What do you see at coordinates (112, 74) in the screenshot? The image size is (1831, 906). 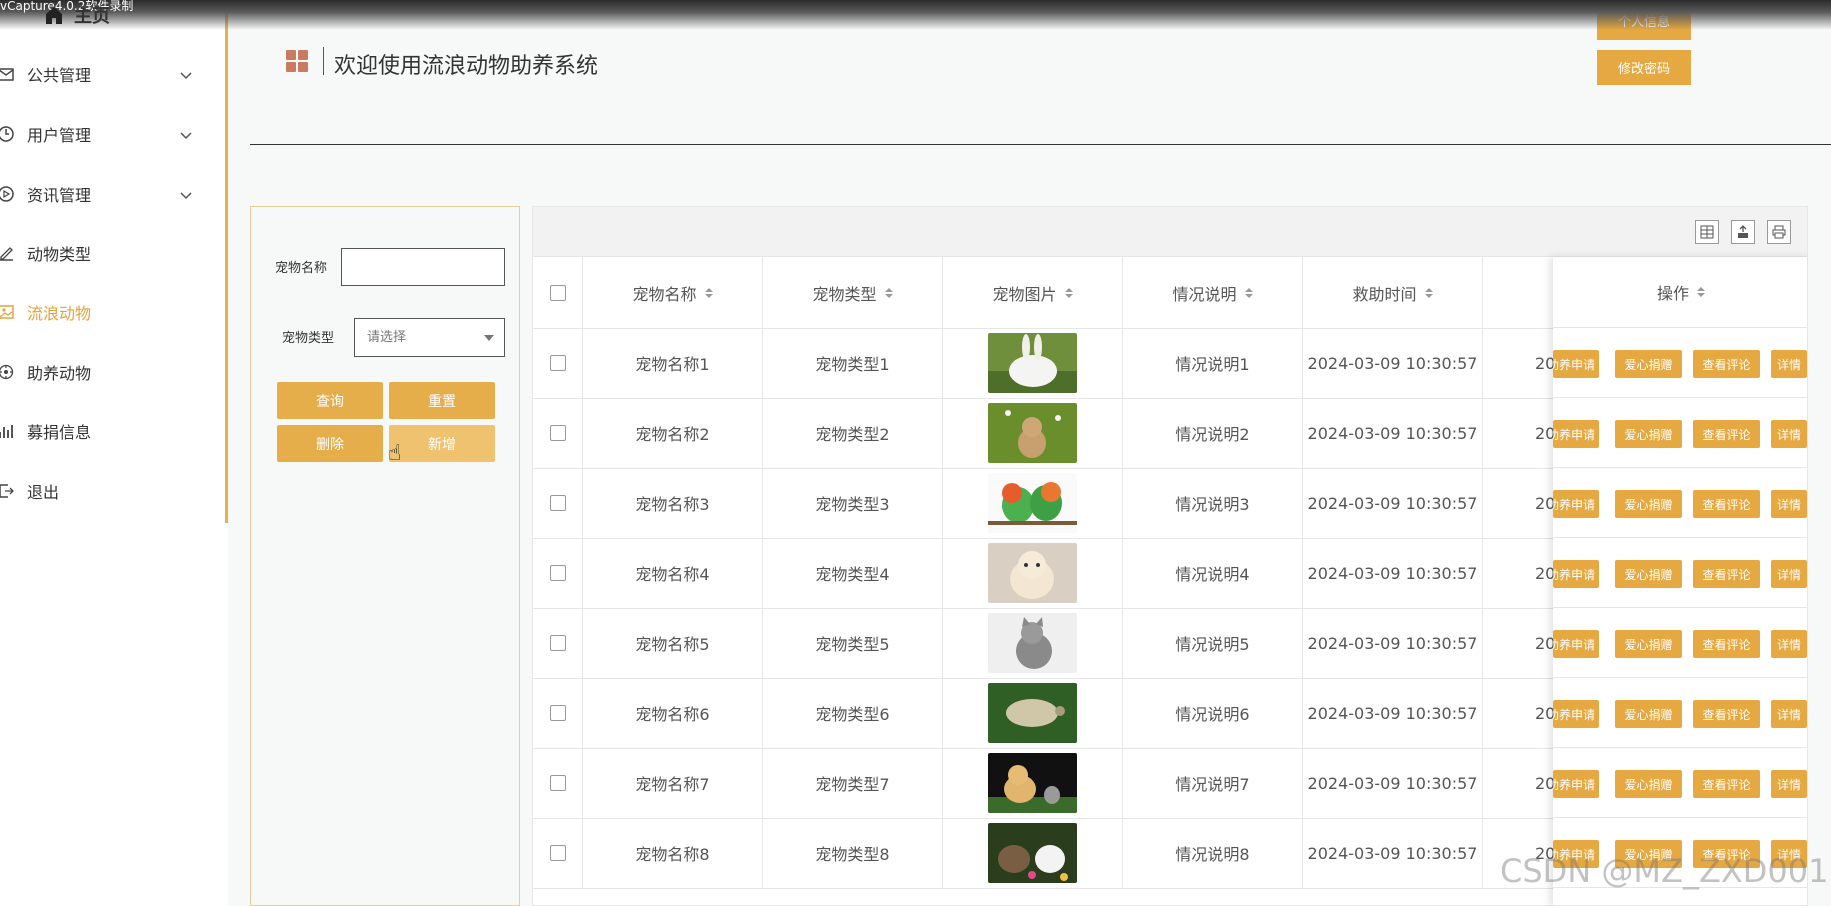 I see `sidebar-item-public: 公共管理` at bounding box center [112, 74].